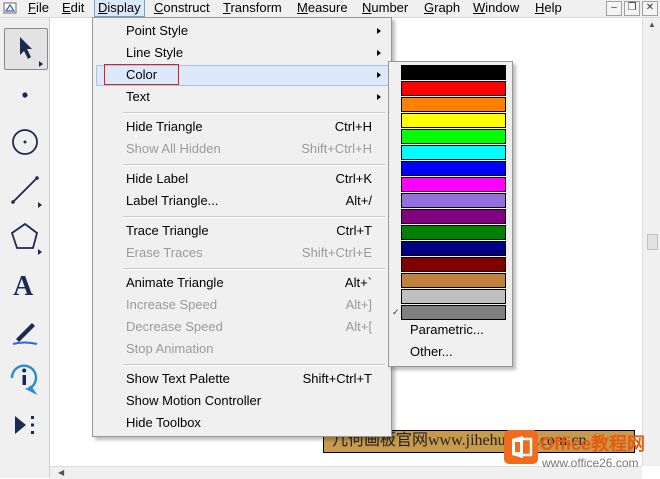 The image size is (660, 479). What do you see at coordinates (249, 304) in the screenshot?
I see `menu-item-increase-speed: Increase Speed Alt+]` at bounding box center [249, 304].